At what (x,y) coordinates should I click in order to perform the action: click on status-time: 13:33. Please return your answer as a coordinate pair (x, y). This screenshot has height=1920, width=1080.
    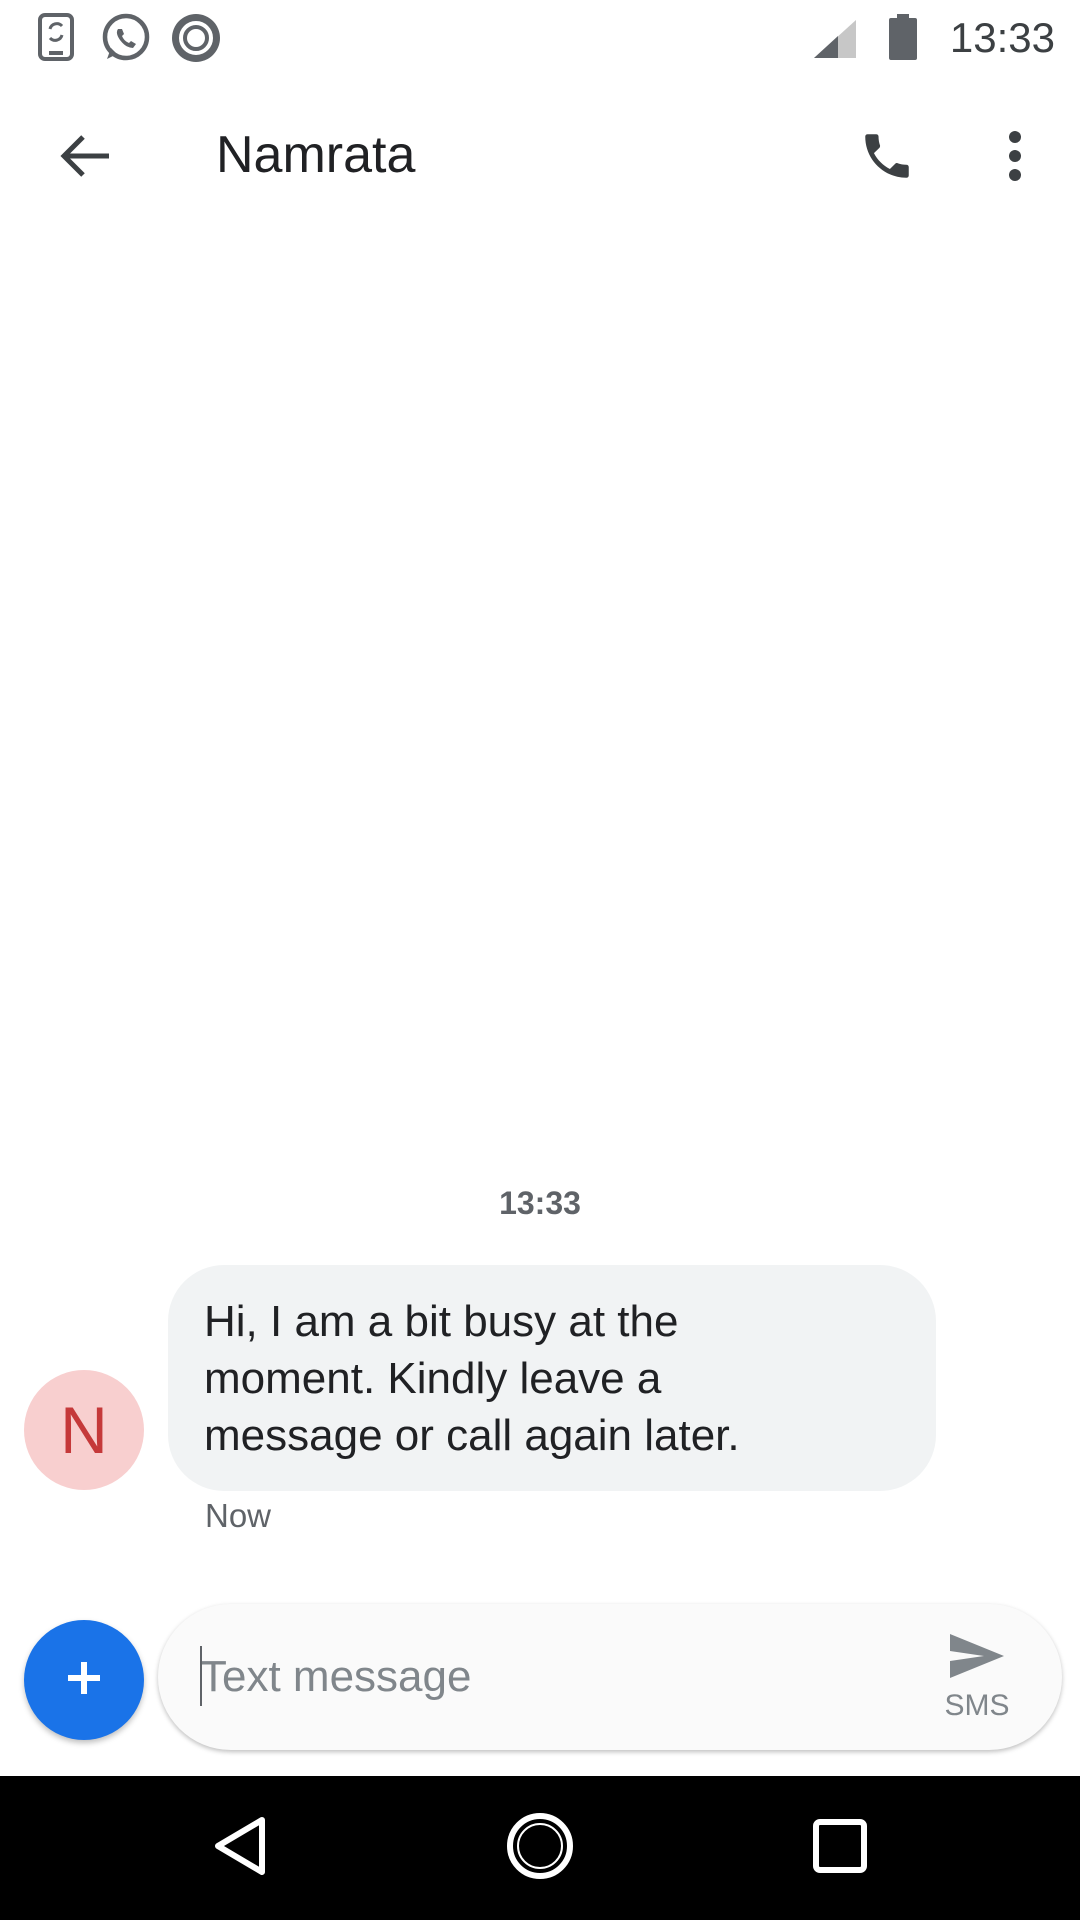
    Looking at the image, I should click on (1002, 37).